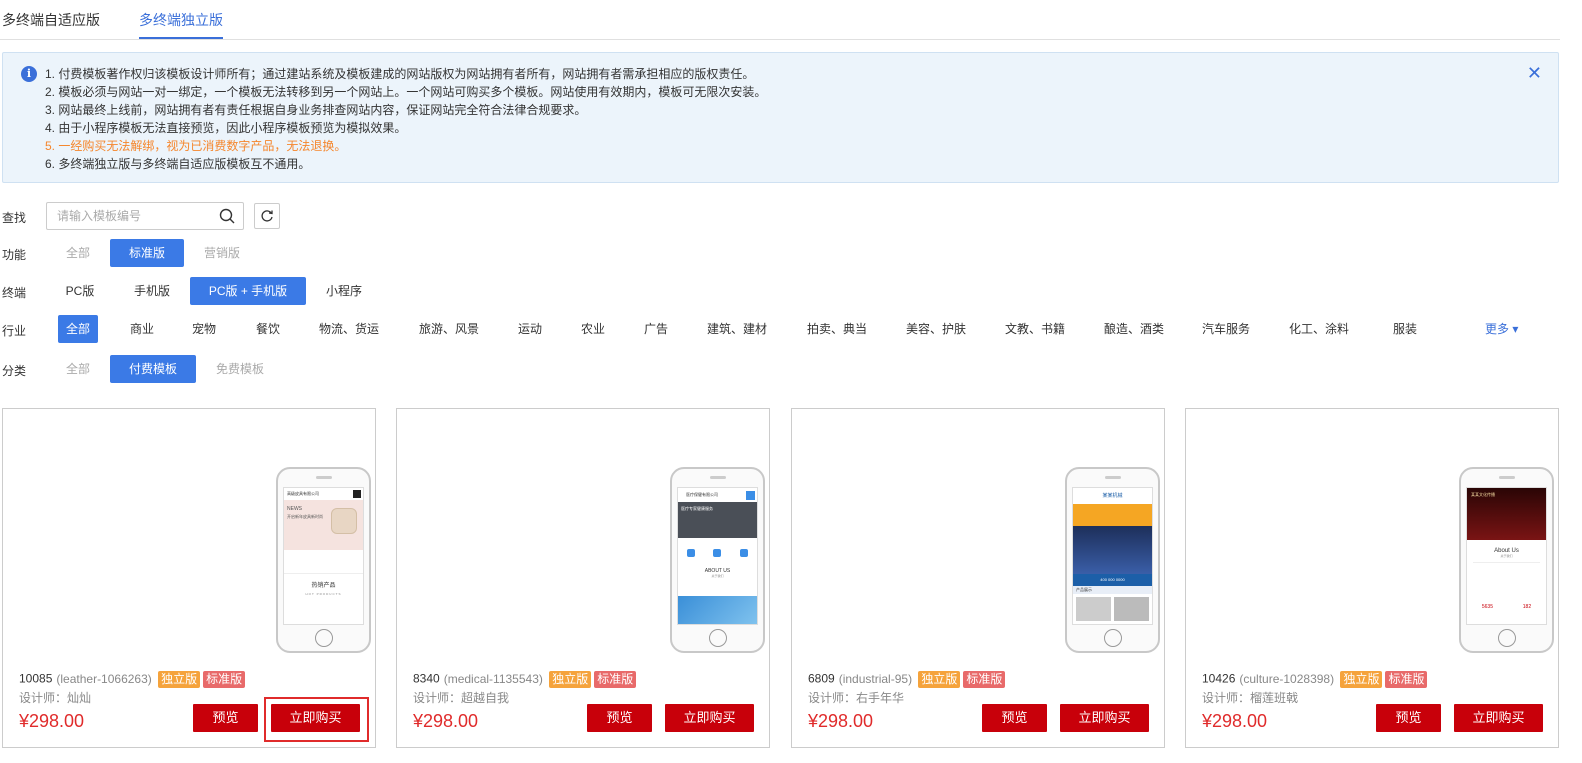 The height and width of the screenshot is (763, 1582). What do you see at coordinates (240, 369) in the screenshot?
I see `category-option-free: 免费模板` at bounding box center [240, 369].